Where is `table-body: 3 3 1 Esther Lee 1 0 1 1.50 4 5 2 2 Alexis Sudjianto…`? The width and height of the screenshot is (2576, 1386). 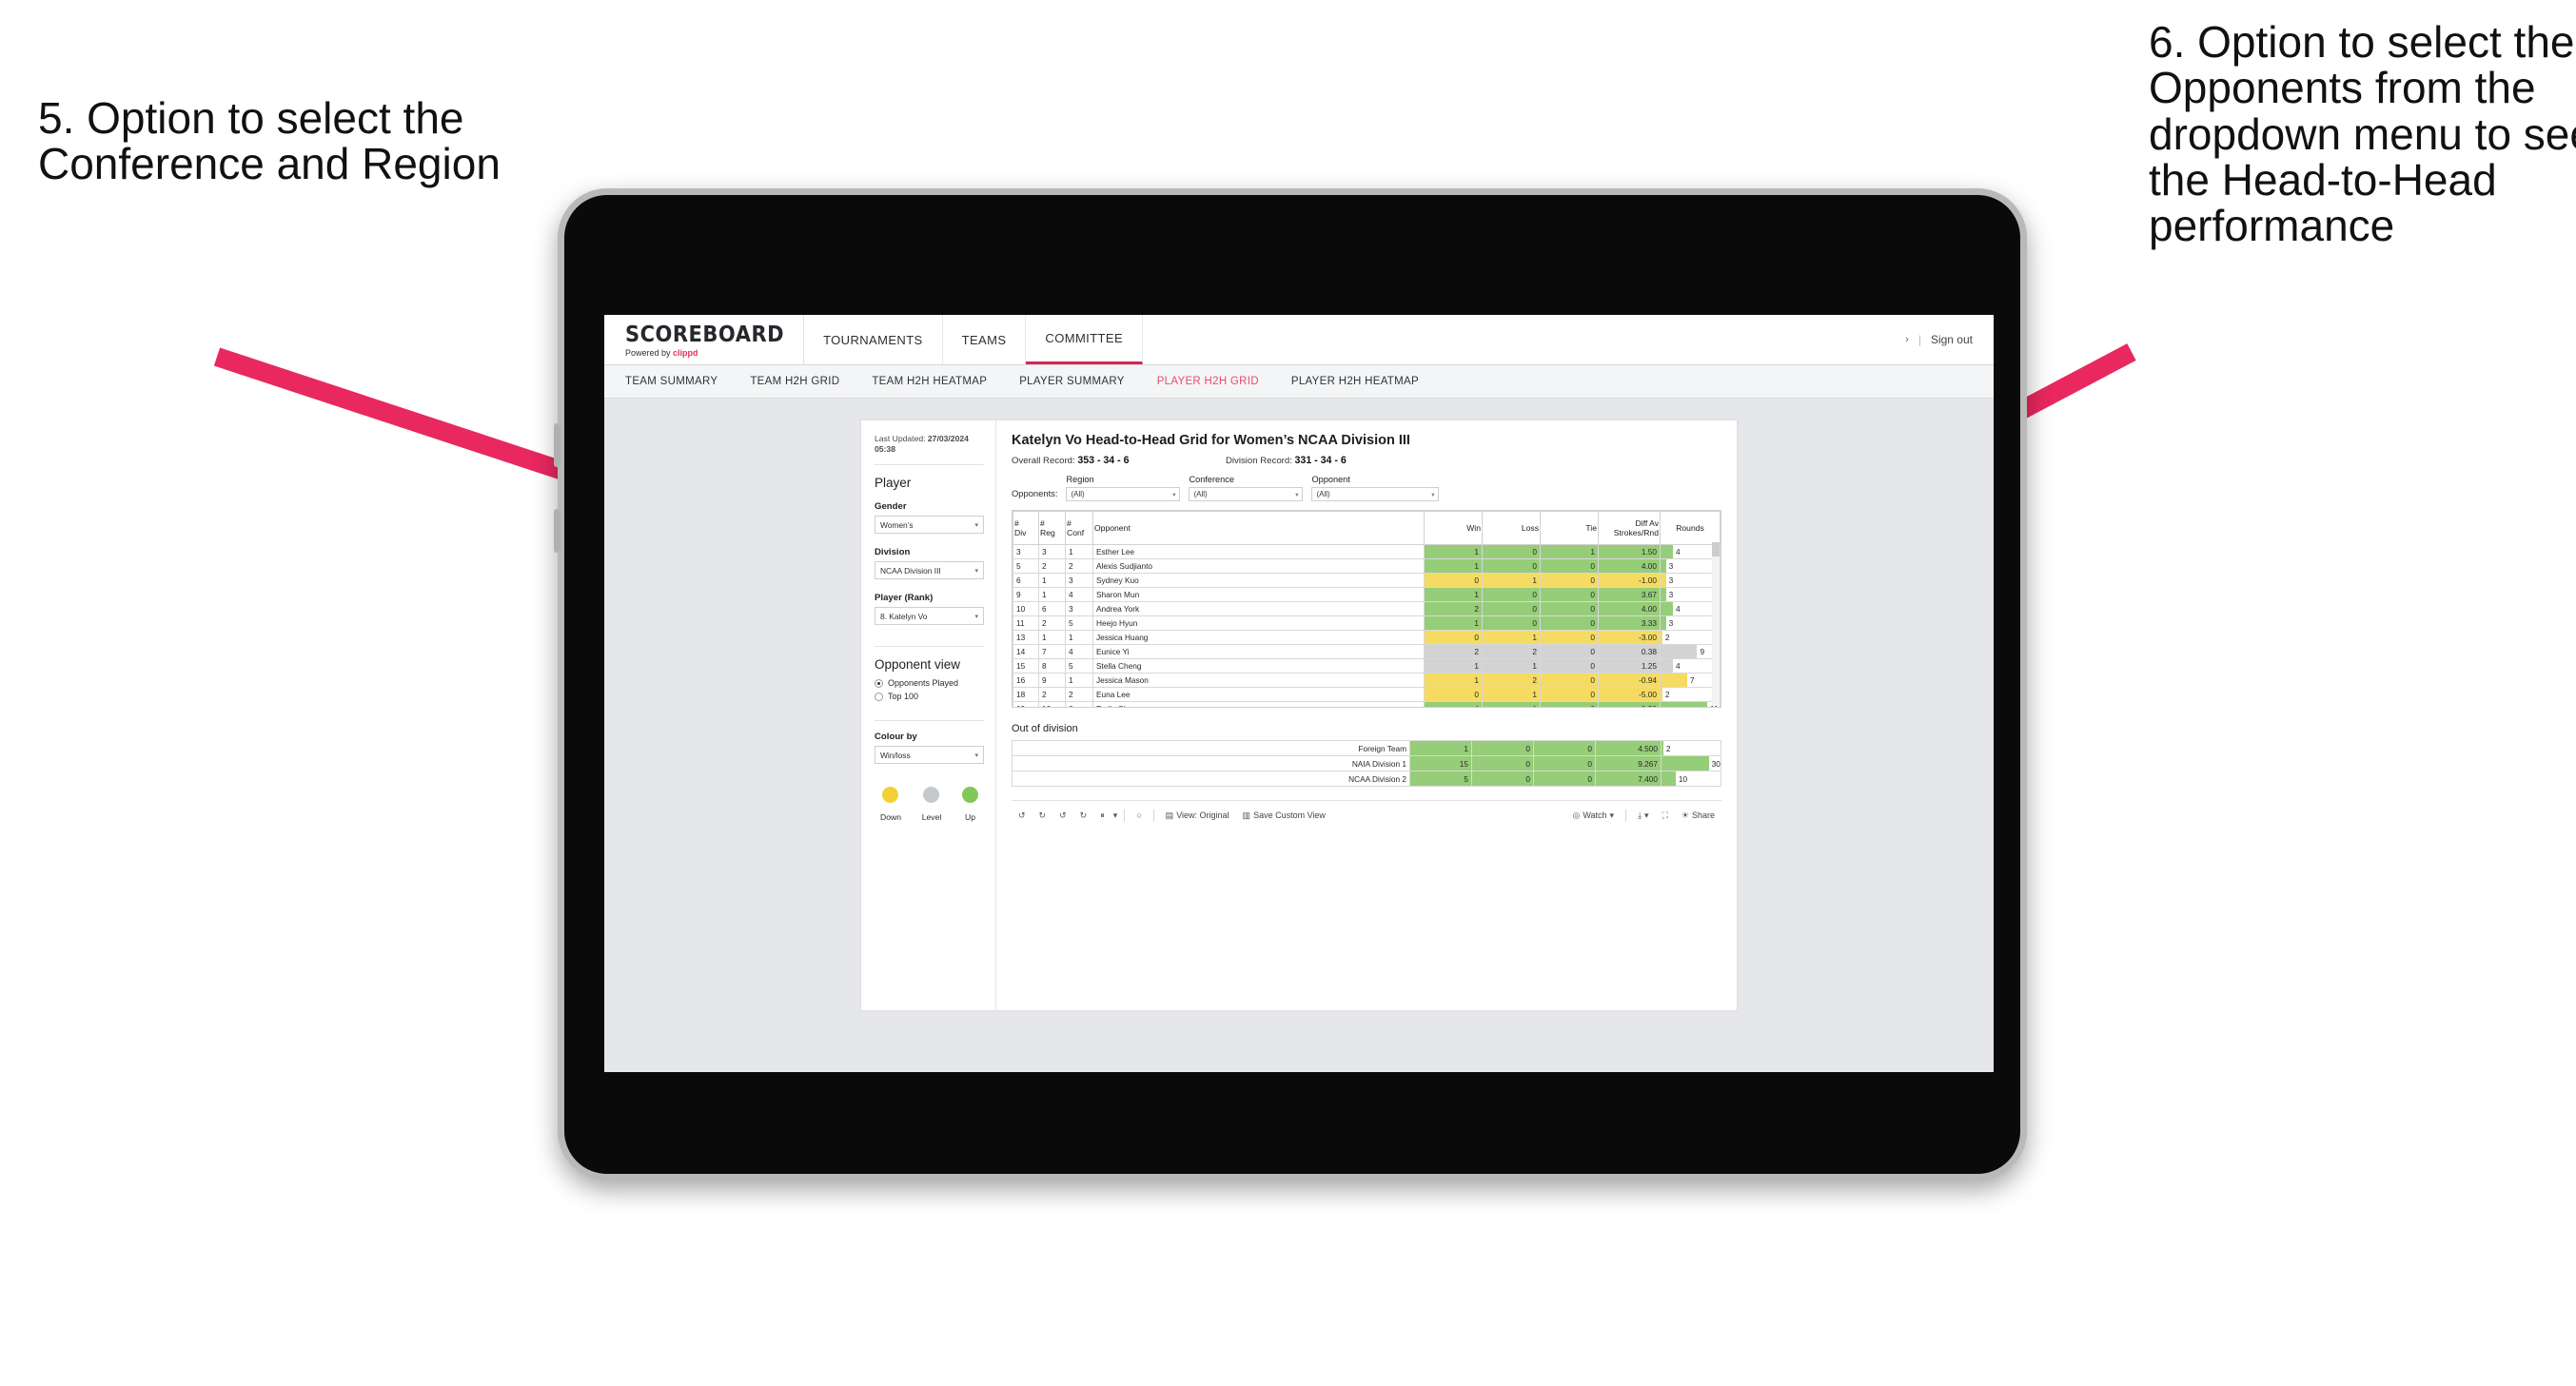
table-body: 3 3 1 Esther Lee 1 0 1 1.50 4 5 2 2 Alexis Sudjianto… is located at coordinates (1367, 625).